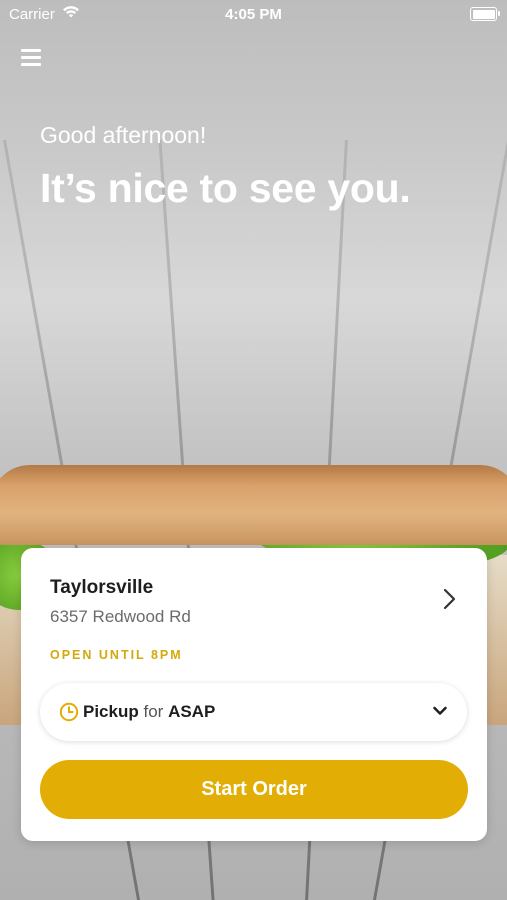 The width and height of the screenshot is (507, 900). What do you see at coordinates (31, 58) in the screenshot?
I see `menu-icon` at bounding box center [31, 58].